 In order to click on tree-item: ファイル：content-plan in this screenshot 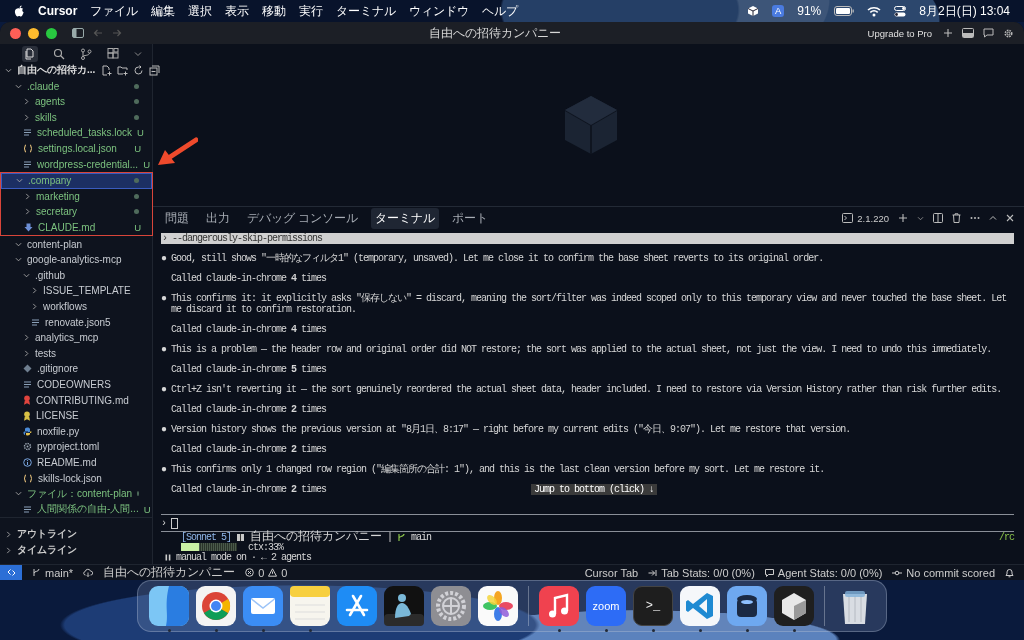, I will do `click(76, 493)`.